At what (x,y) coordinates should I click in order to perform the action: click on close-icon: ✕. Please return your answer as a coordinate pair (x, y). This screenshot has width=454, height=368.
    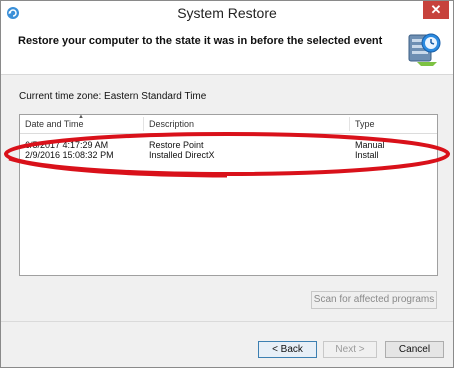
    Looking at the image, I should click on (436, 9).